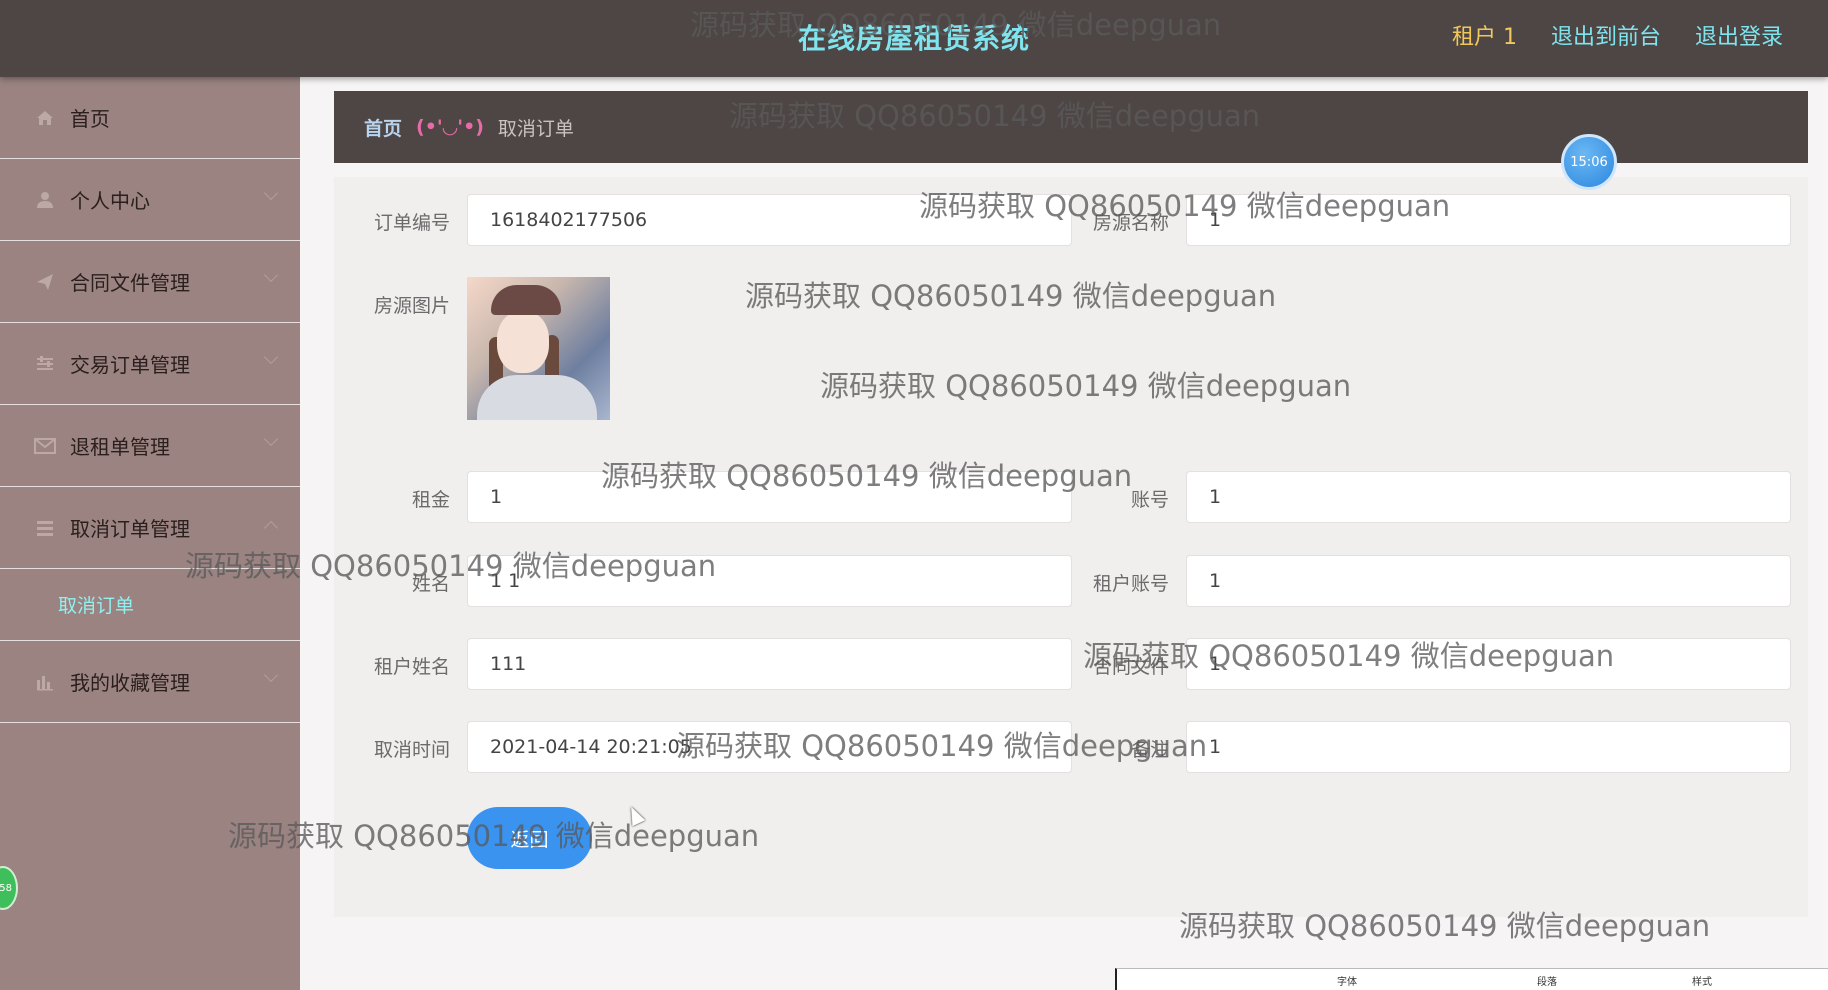 The height and width of the screenshot is (990, 1828). Describe the element at coordinates (45, 118) in the screenshot. I see `home-icon` at that location.